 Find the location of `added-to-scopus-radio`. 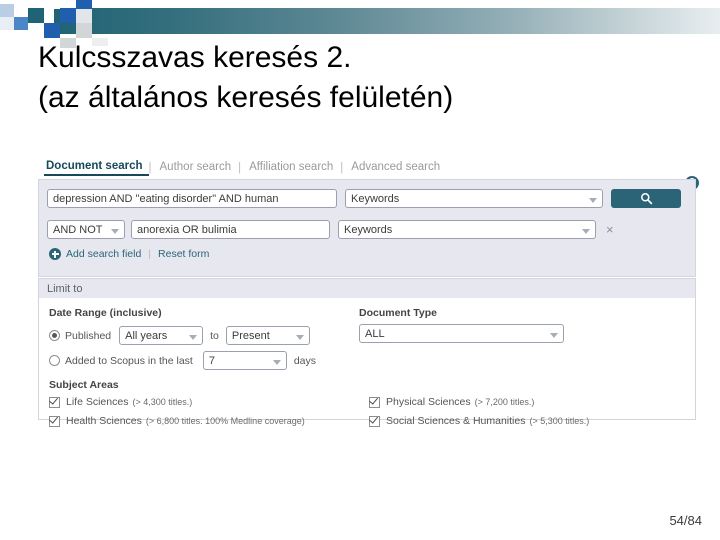

added-to-scopus-radio is located at coordinates (54, 360).